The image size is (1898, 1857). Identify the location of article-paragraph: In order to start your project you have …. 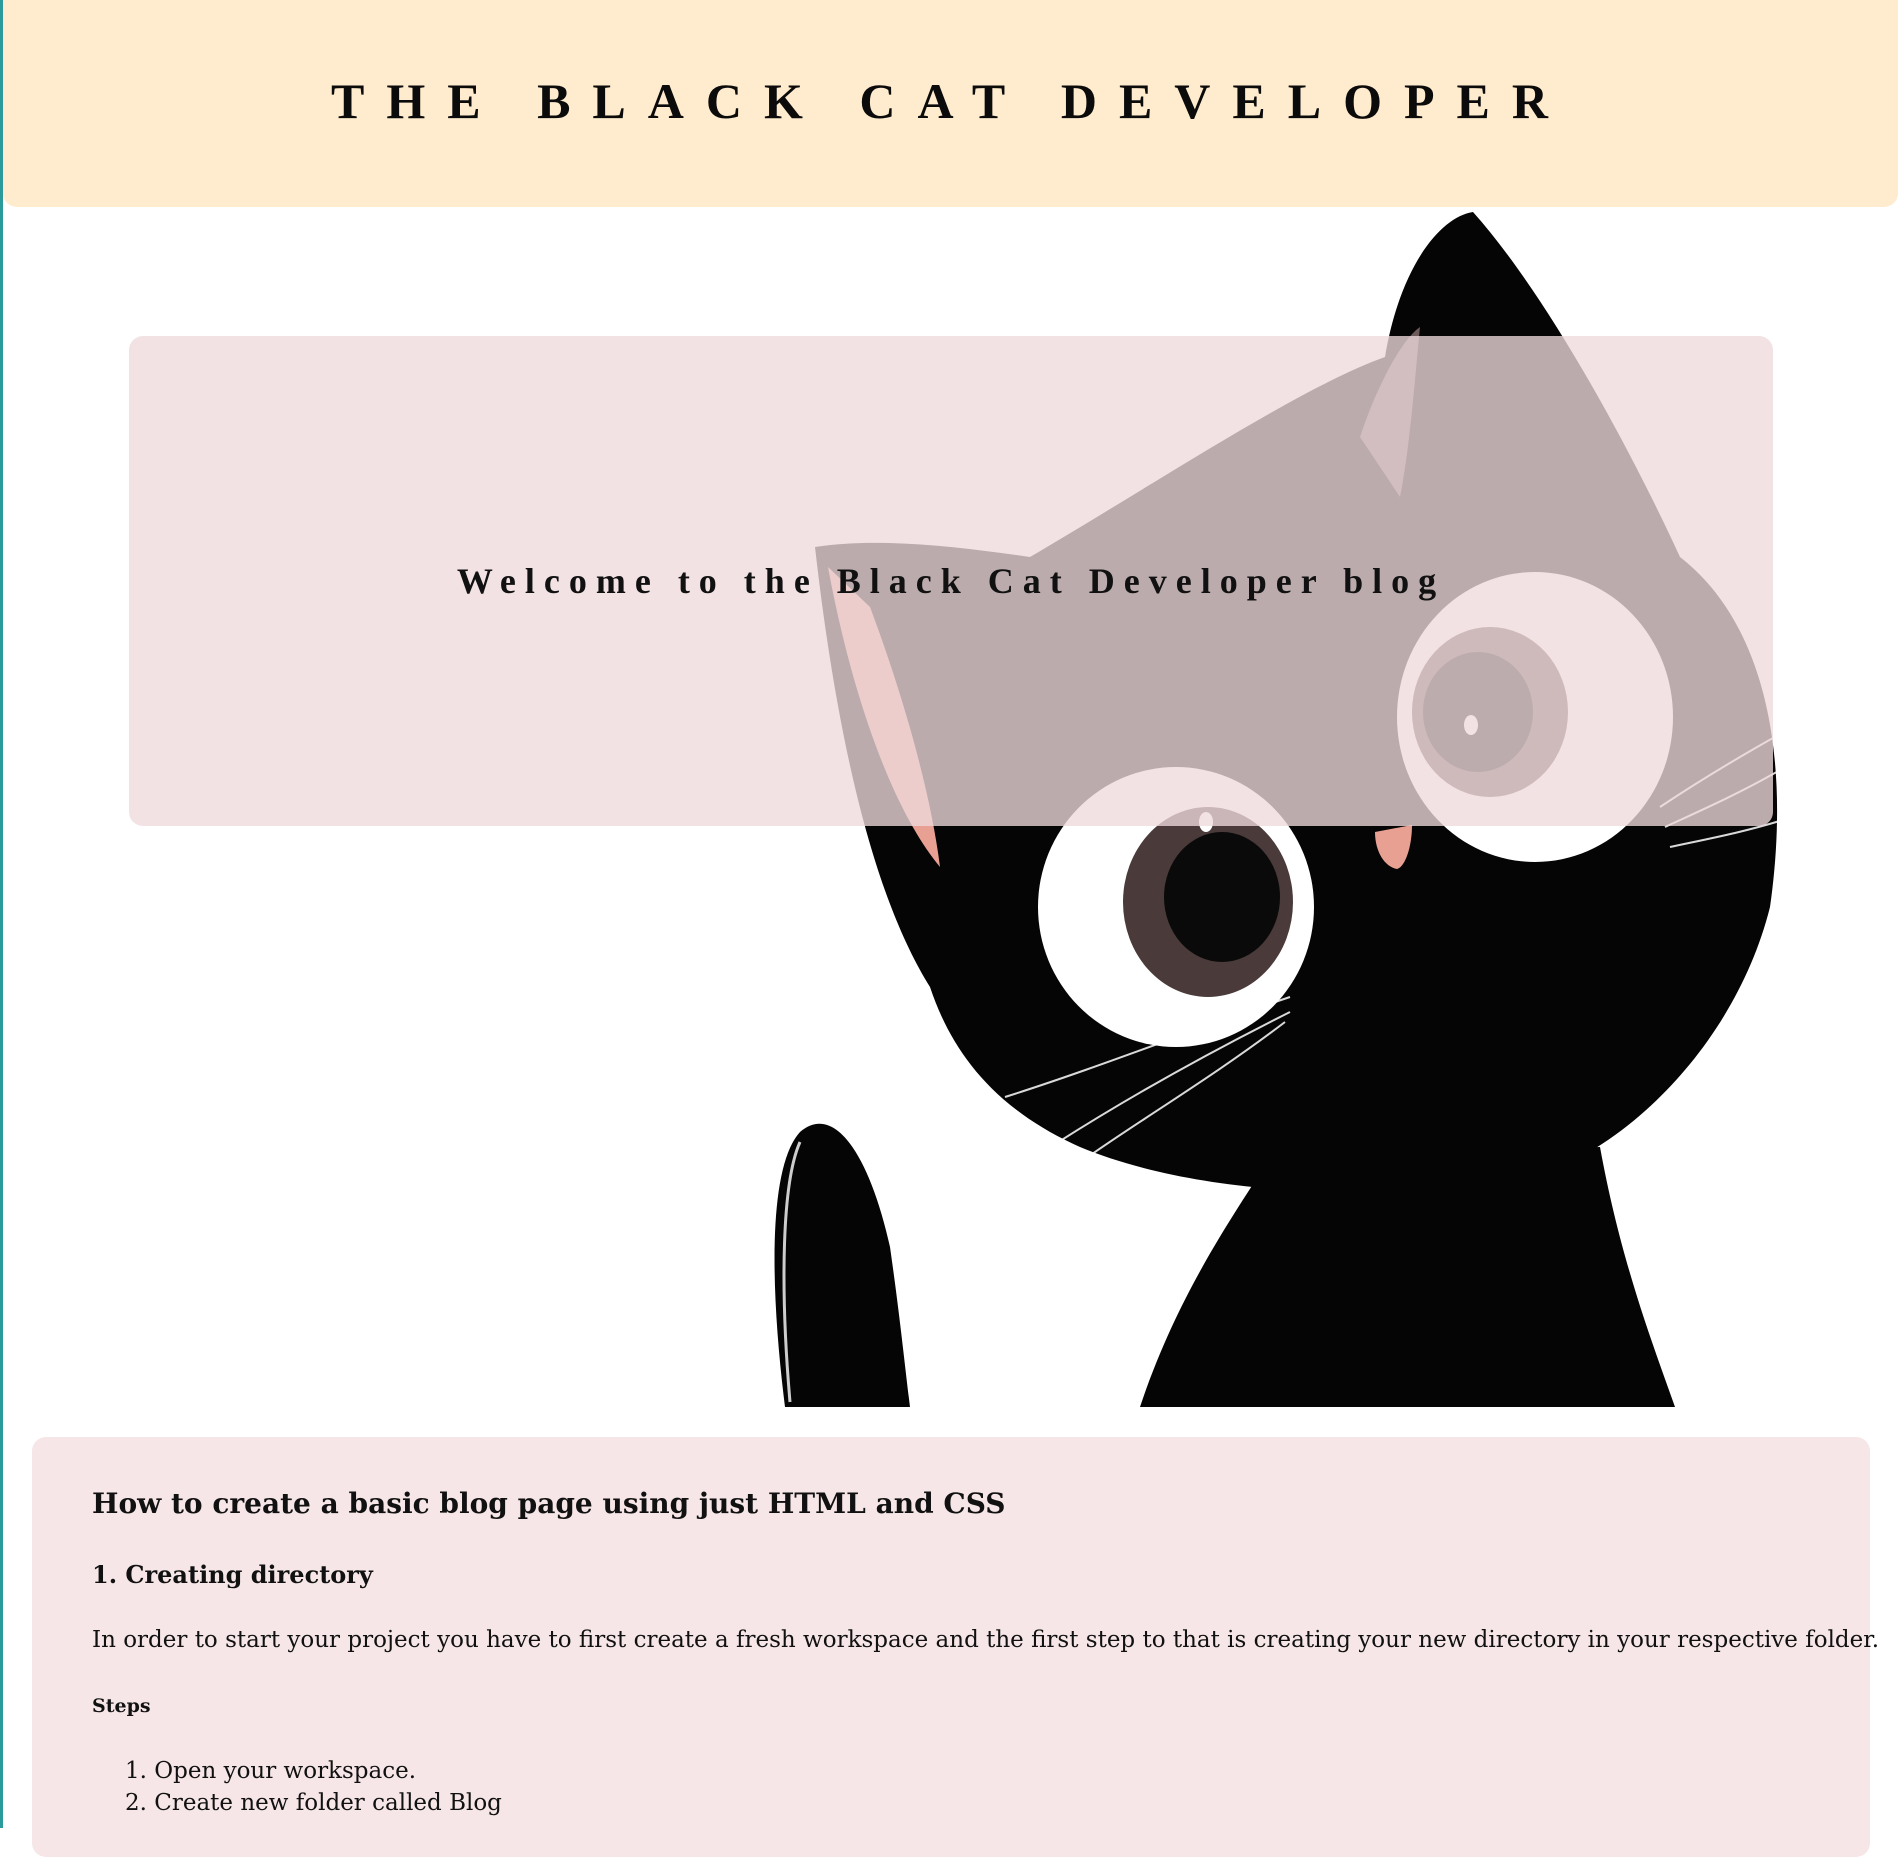
(986, 1640).